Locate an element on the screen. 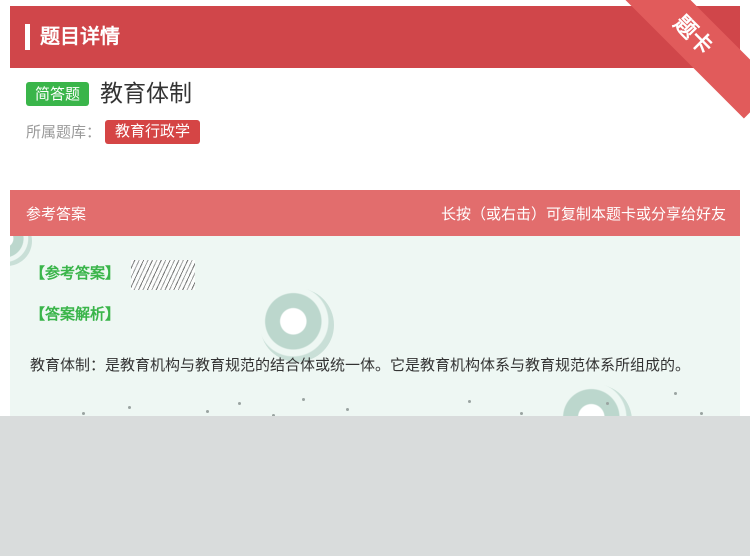  question-title: 教育体制 is located at coordinates (146, 94).